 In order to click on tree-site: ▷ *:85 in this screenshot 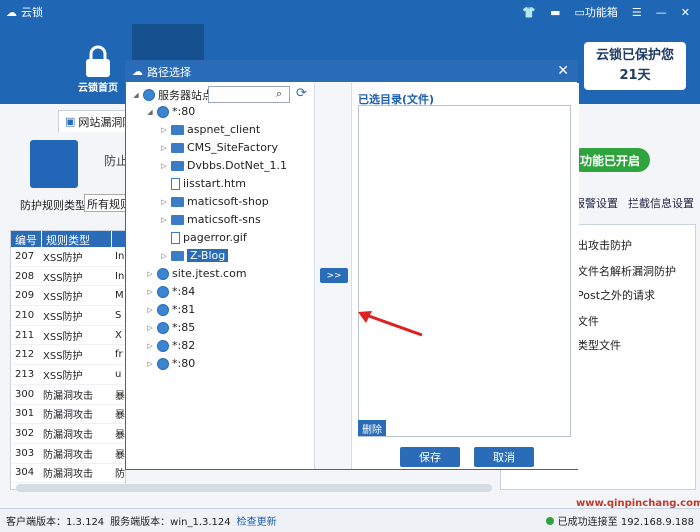, I will do `click(170, 327)`.